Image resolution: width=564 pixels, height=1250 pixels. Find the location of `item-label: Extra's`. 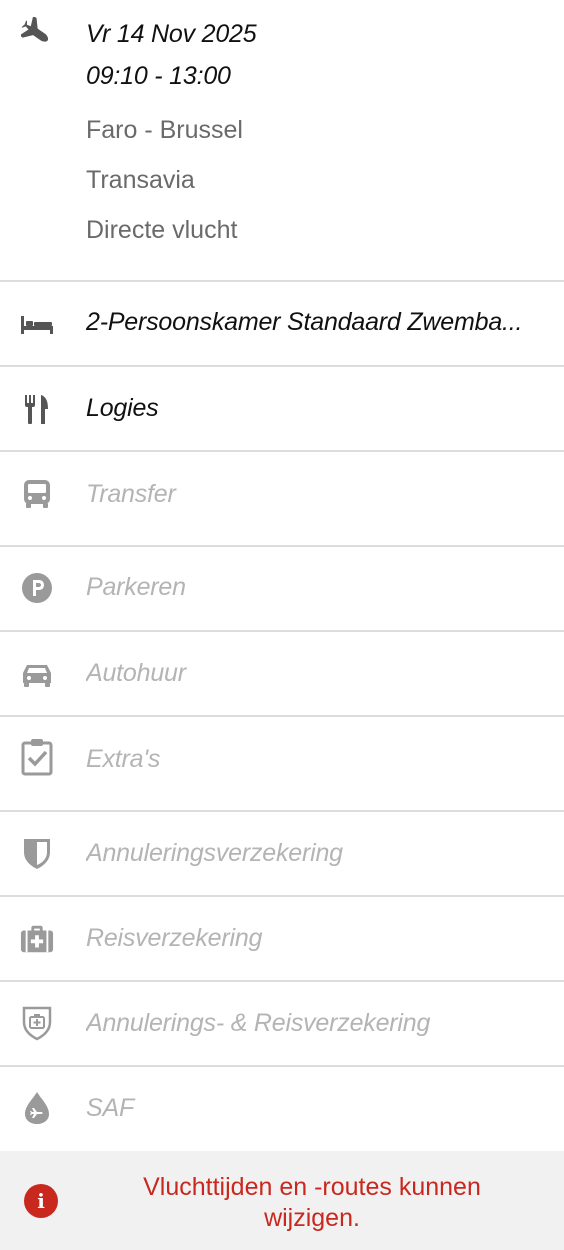

item-label: Extra's is located at coordinates (123, 759).